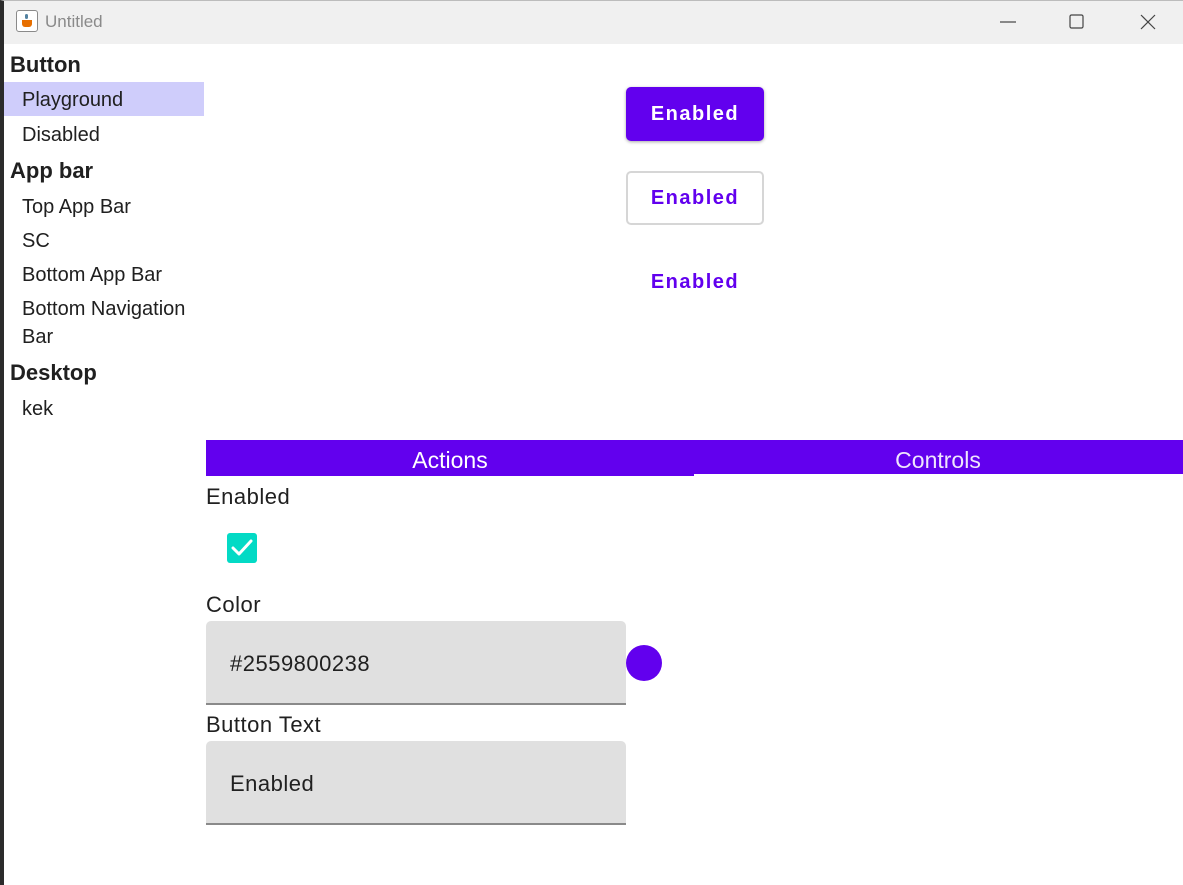  I want to click on tab-actions: Actions, so click(450, 458).